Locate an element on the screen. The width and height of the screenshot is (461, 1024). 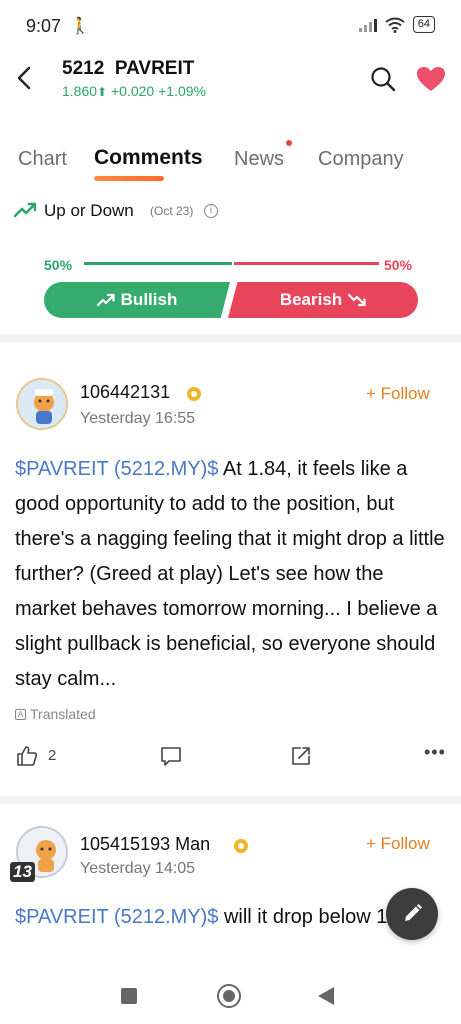
home-button is located at coordinates (229, 996).